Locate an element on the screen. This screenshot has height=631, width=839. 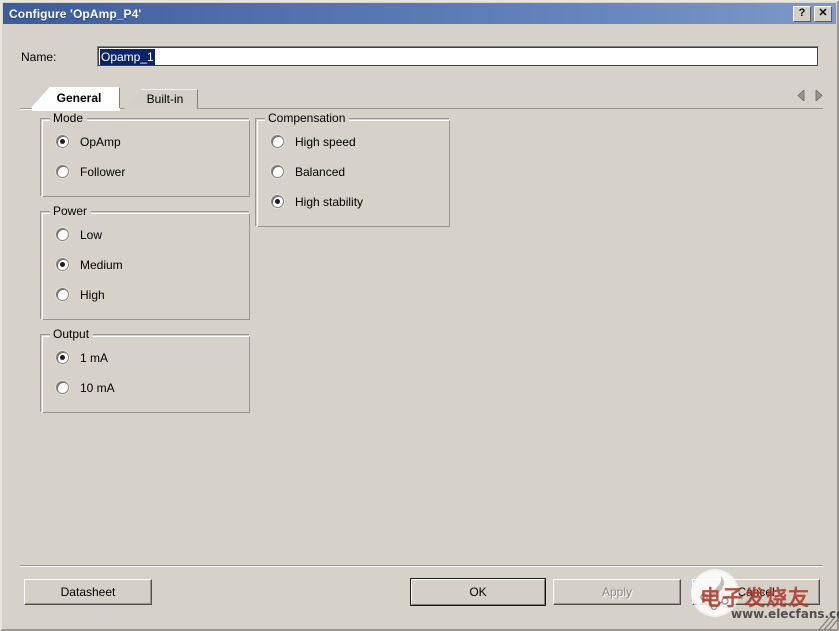
radio-mode-follower: Follower is located at coordinates (90, 171).